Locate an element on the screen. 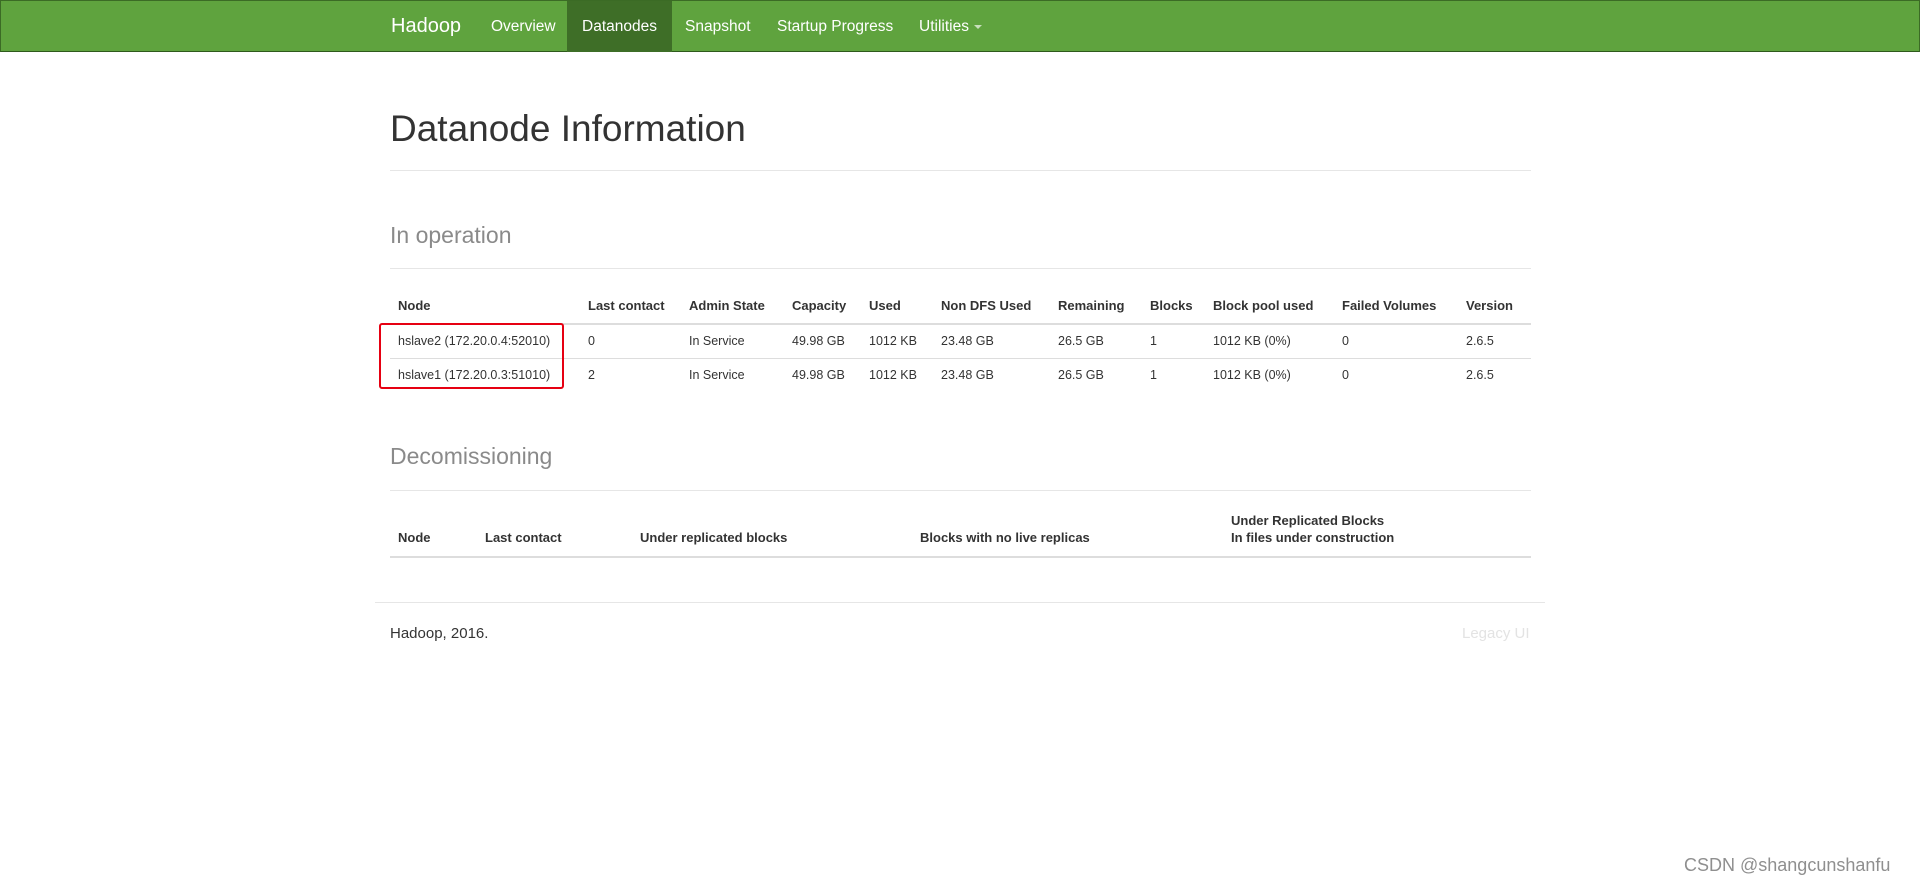  column-header-no-live-replicas: Blocks with no live replicas is located at coordinates (1067, 535).